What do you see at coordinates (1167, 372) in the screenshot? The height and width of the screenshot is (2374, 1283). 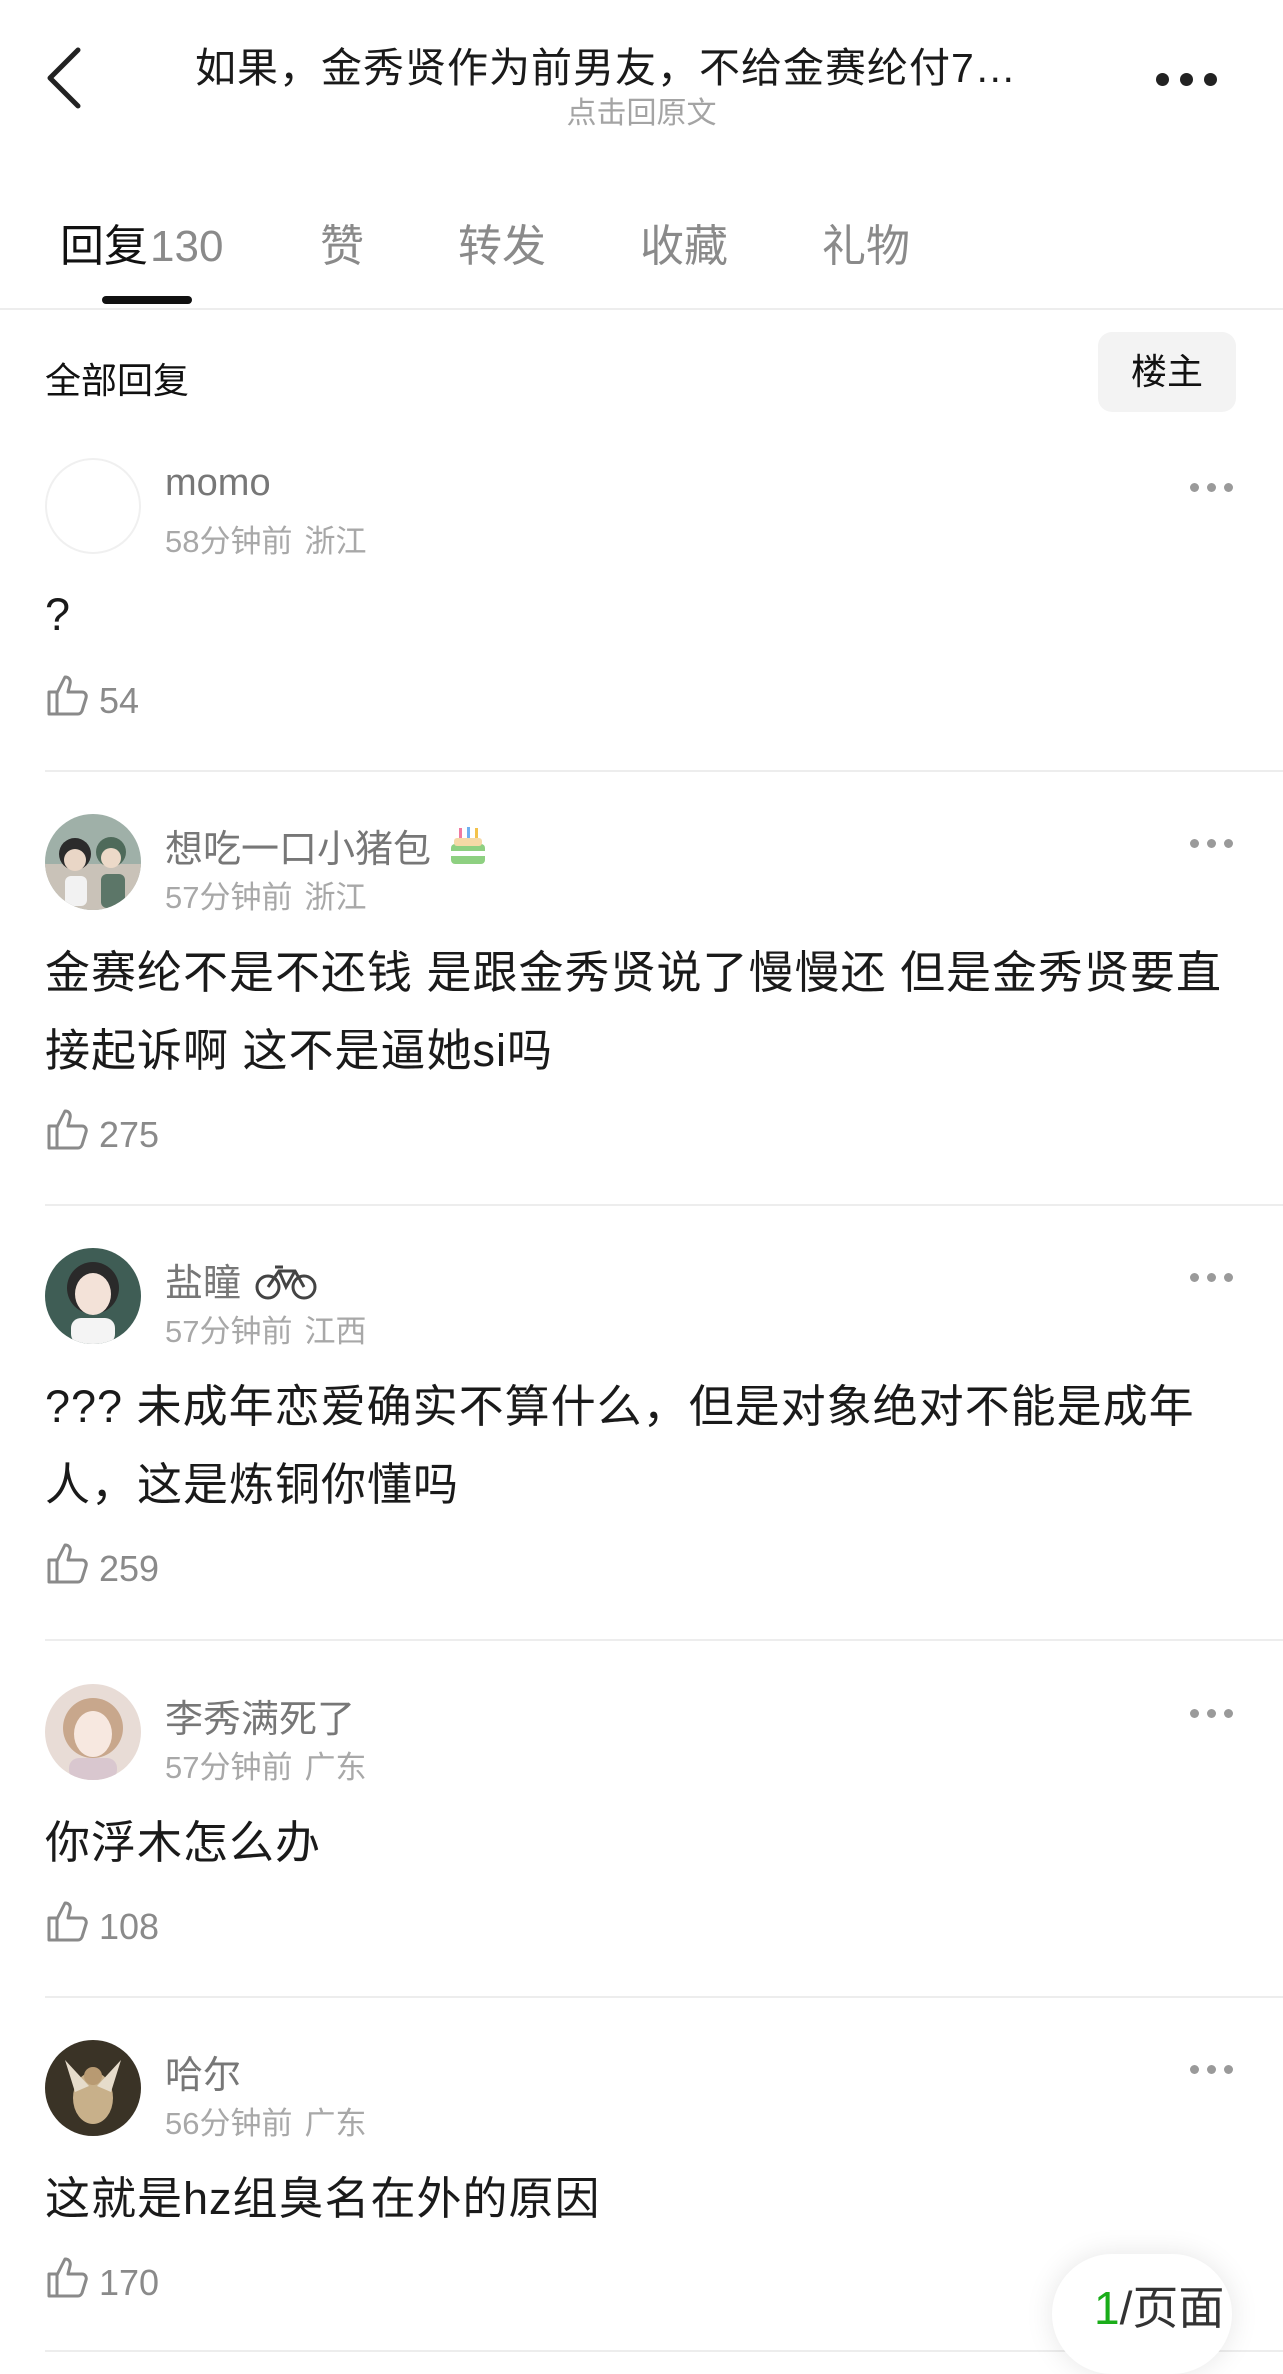 I see `original-poster-filter-button: 楼主` at bounding box center [1167, 372].